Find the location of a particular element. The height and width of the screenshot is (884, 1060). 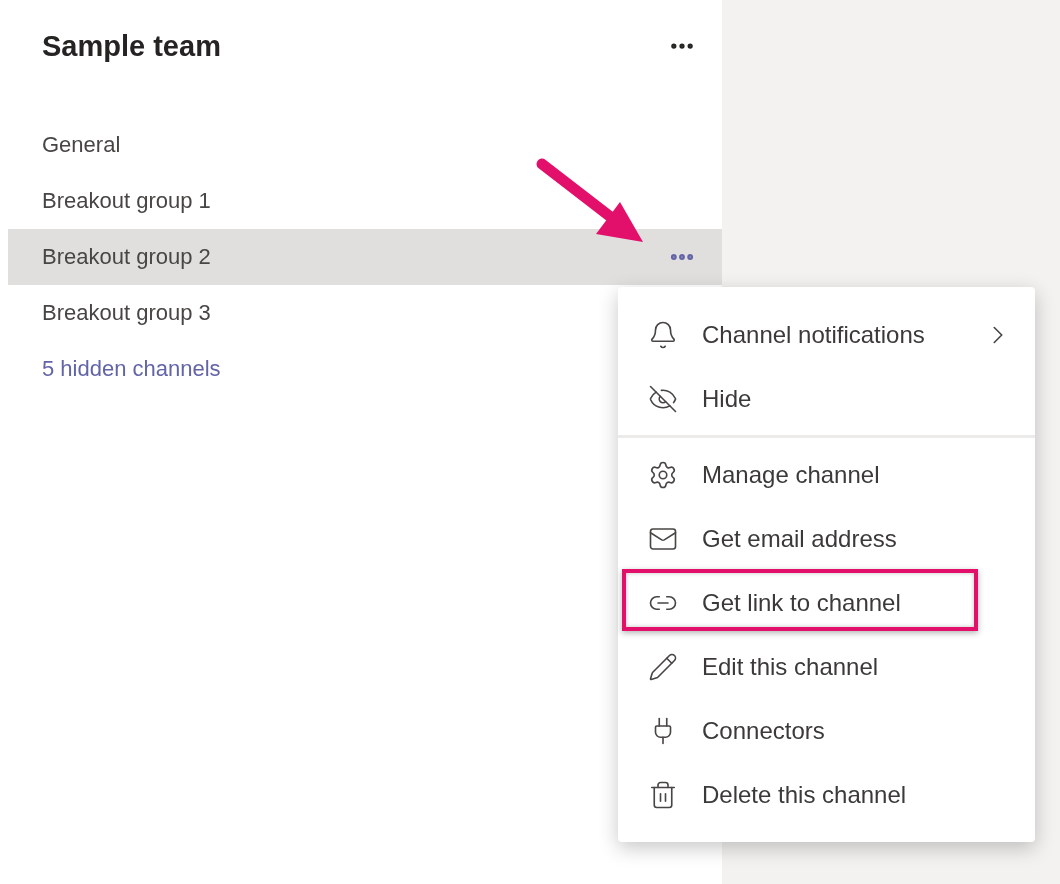

menu-item: Get link to channel is located at coordinates (826, 603).